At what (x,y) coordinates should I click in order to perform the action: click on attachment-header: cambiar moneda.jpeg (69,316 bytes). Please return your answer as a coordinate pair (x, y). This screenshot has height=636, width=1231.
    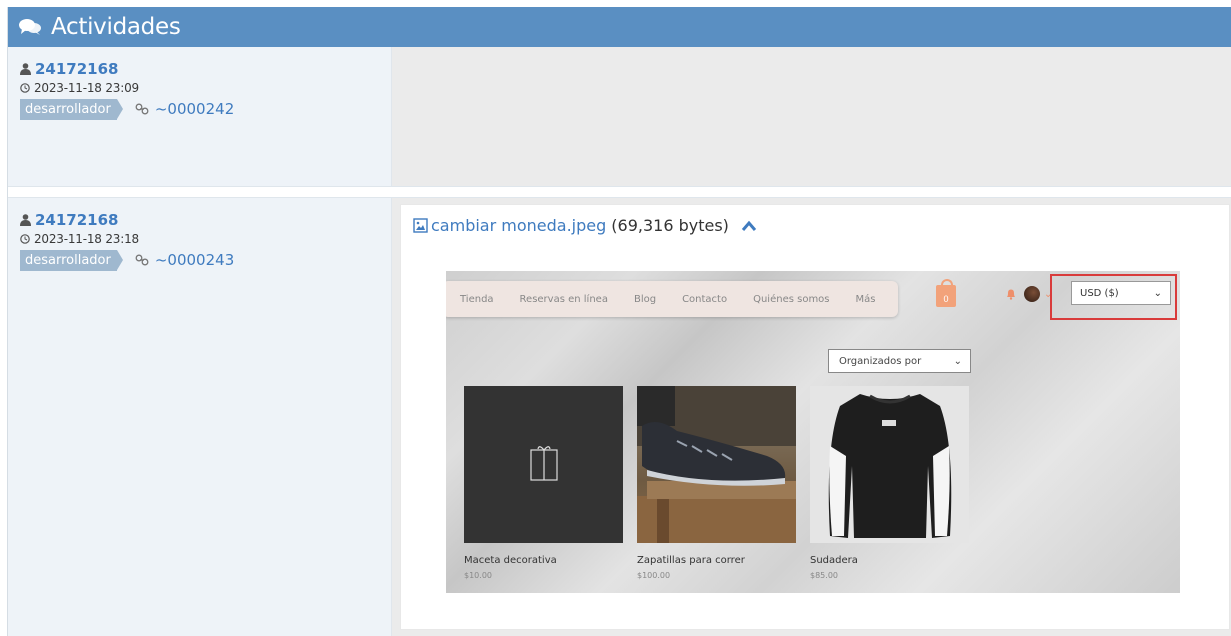
    Looking at the image, I should click on (585, 225).